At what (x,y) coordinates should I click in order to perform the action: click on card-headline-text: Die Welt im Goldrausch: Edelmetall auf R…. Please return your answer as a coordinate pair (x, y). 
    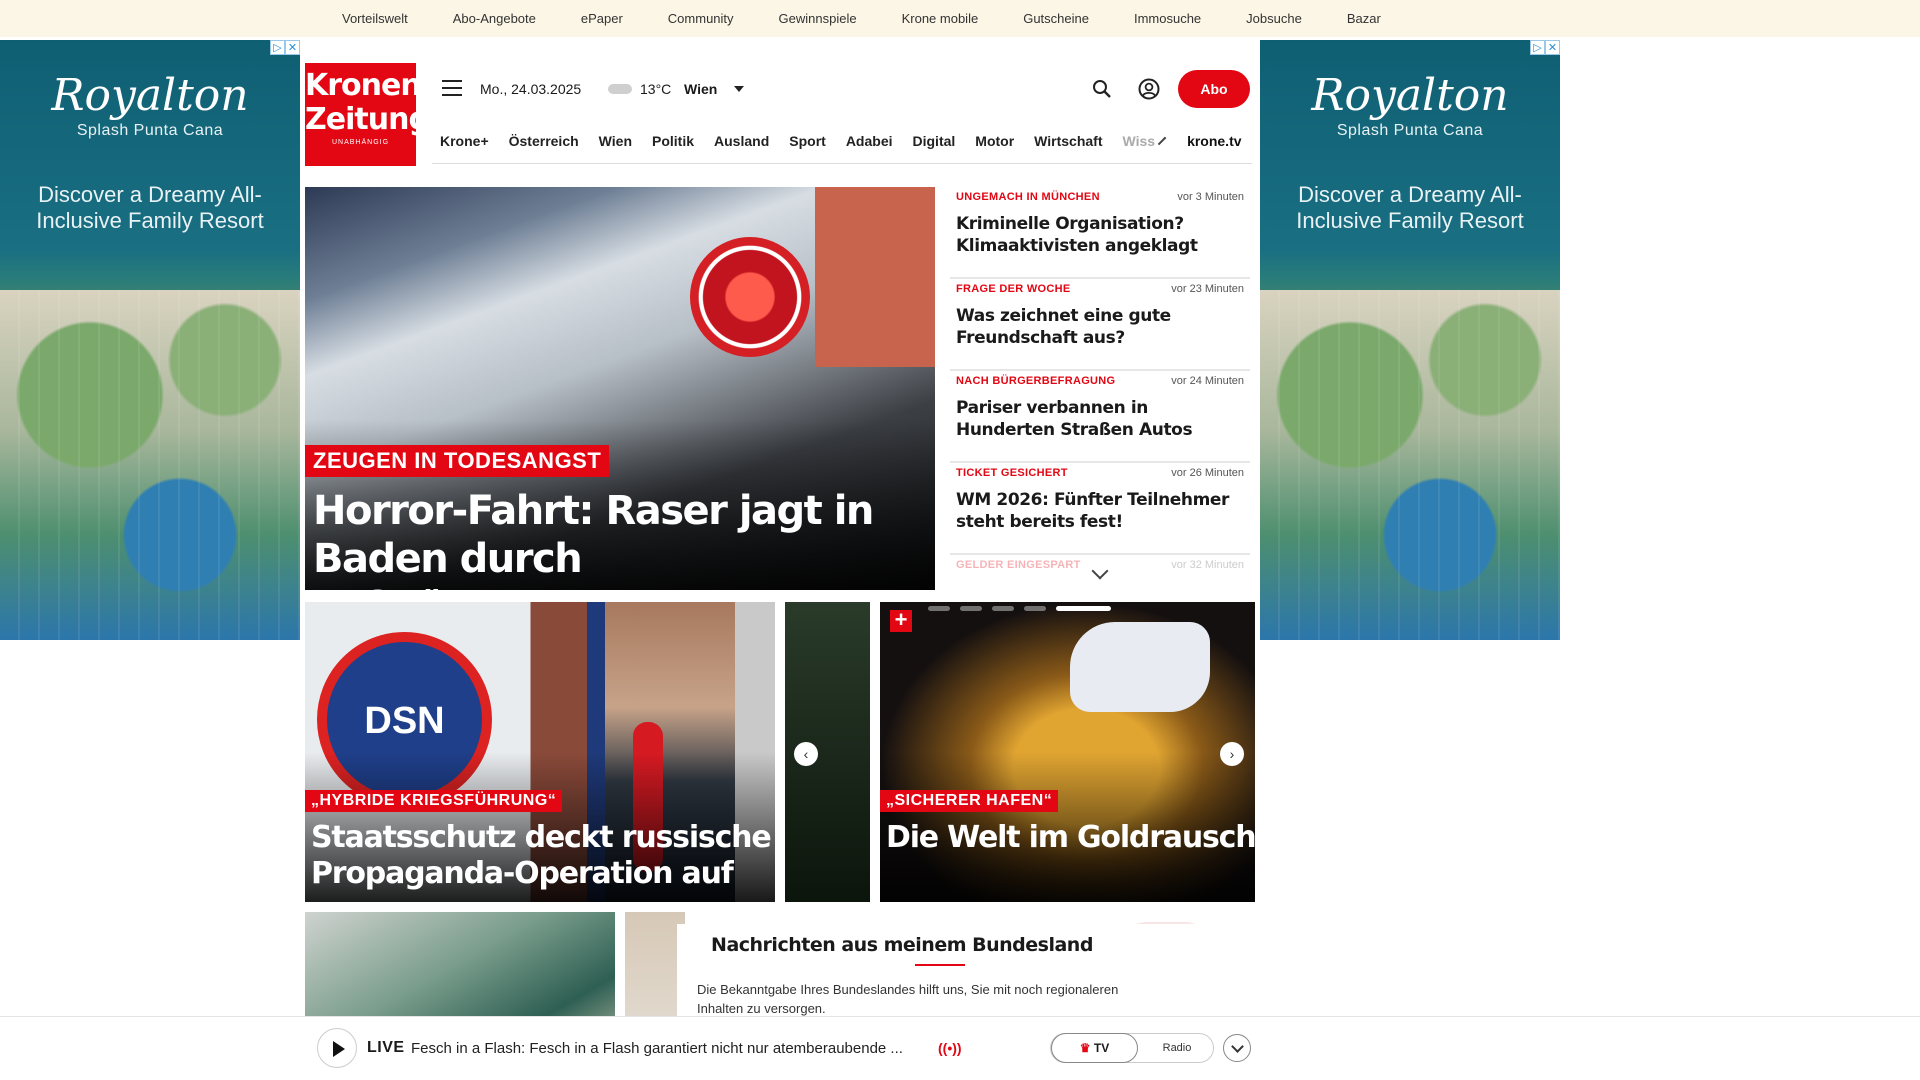
    Looking at the image, I should click on (1070, 837).